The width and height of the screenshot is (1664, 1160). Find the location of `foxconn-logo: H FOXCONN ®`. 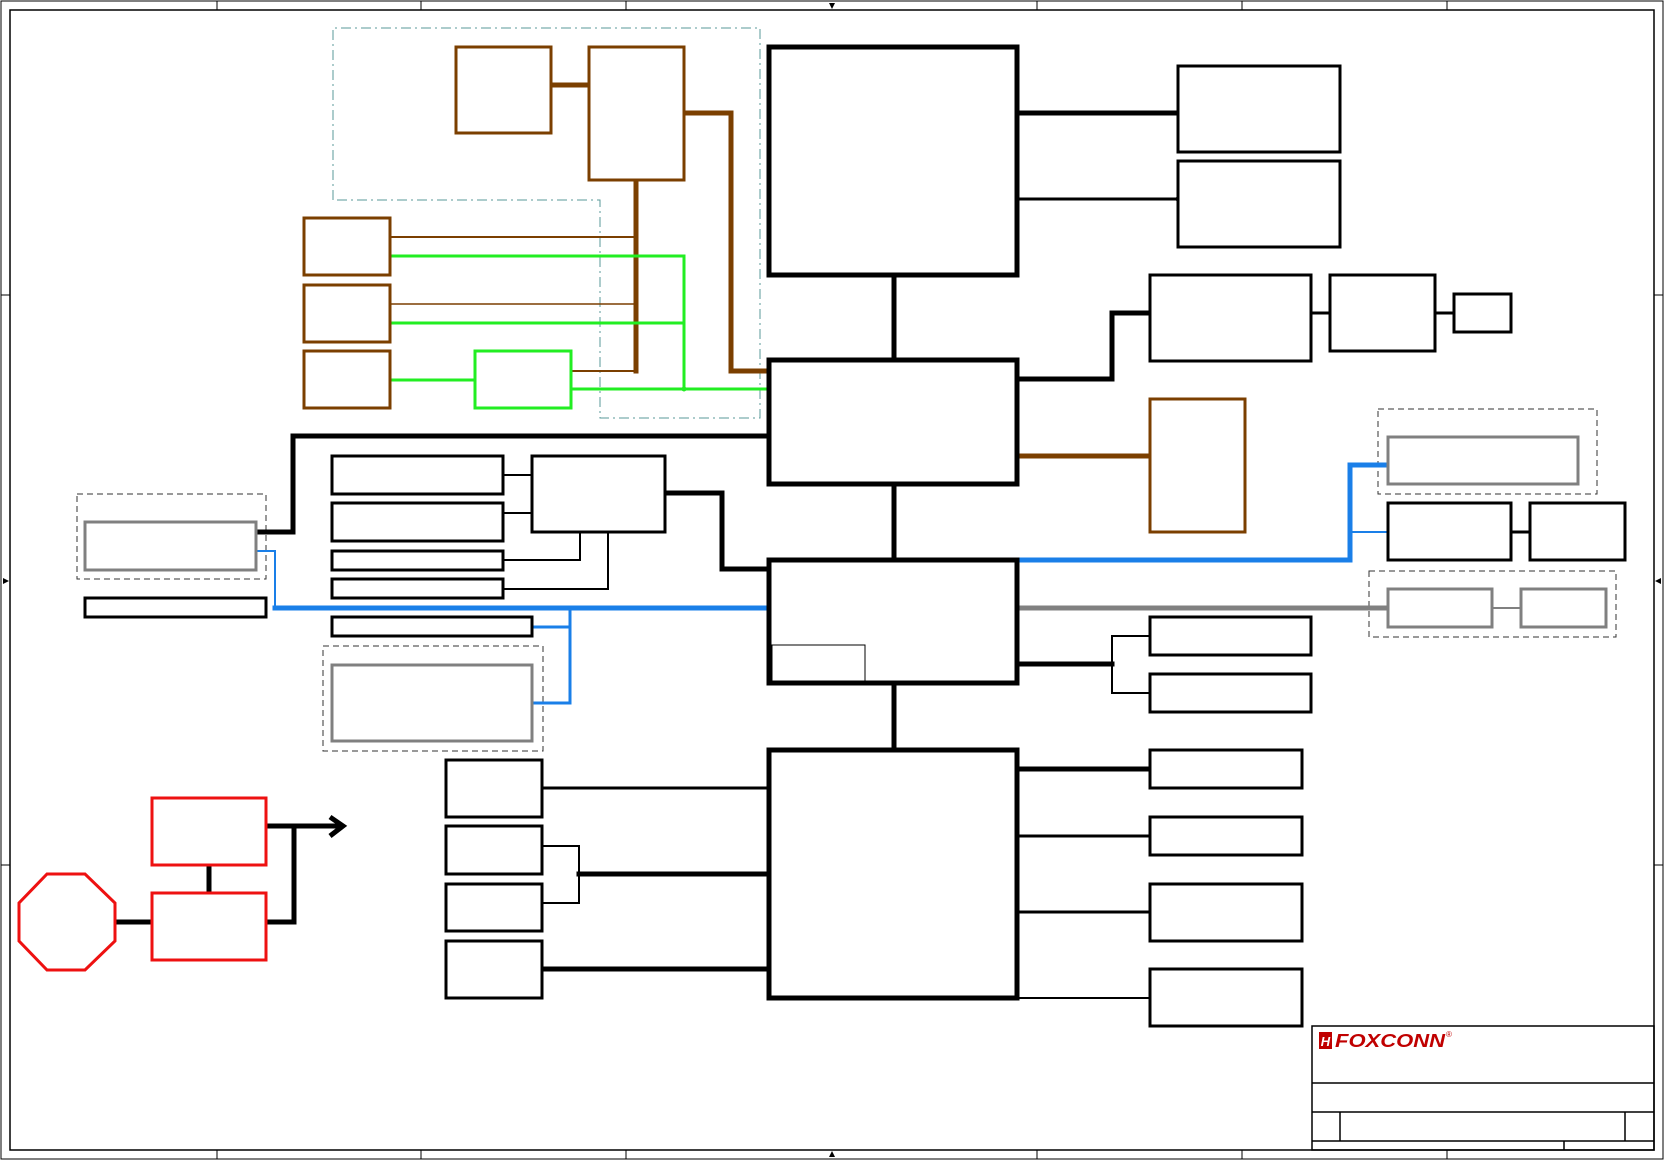

foxconn-logo: H FOXCONN ® is located at coordinates (1385, 1040).